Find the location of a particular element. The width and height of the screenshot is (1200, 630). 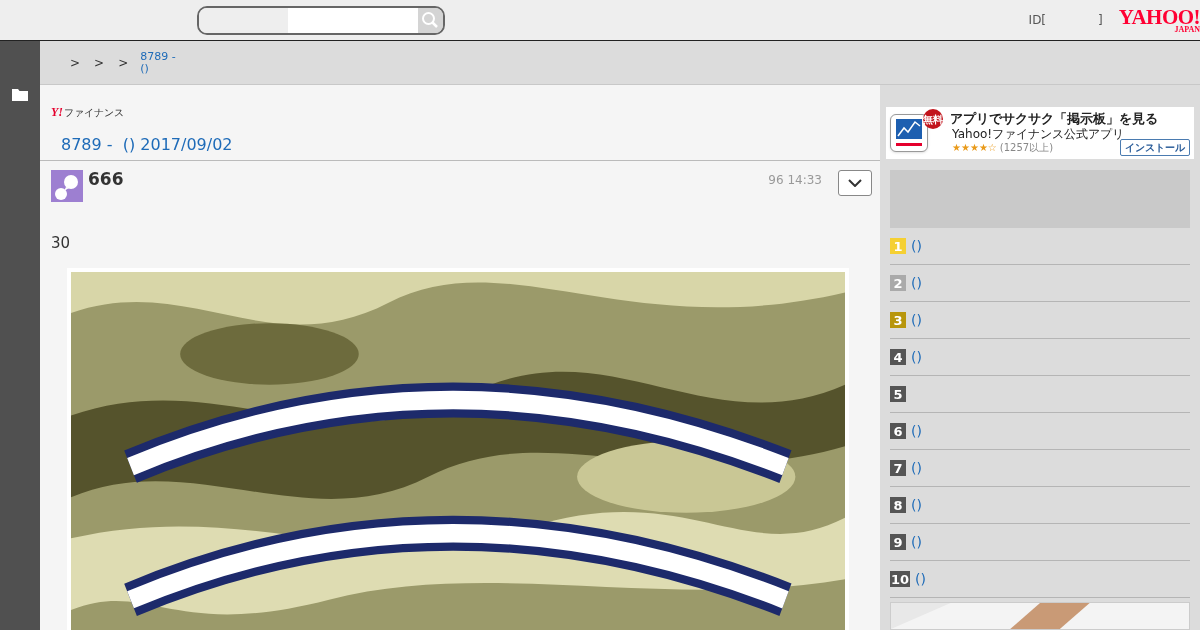

rank-badge: 5 is located at coordinates (898, 394).